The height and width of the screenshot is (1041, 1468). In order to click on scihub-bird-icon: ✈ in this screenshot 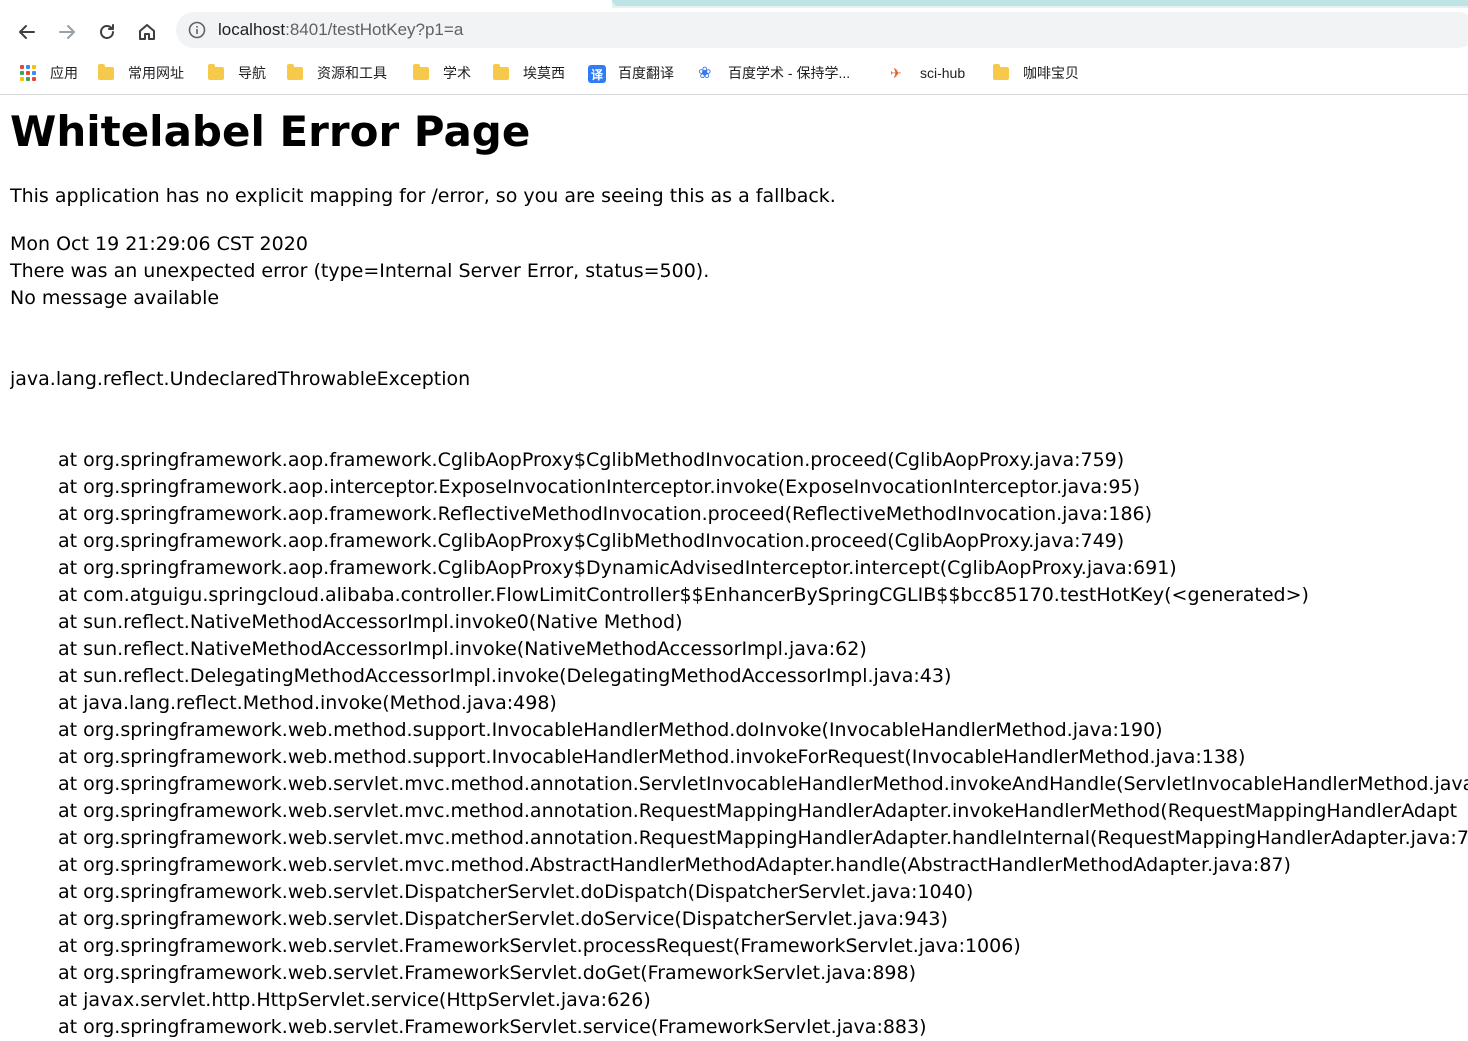, I will do `click(896, 73)`.